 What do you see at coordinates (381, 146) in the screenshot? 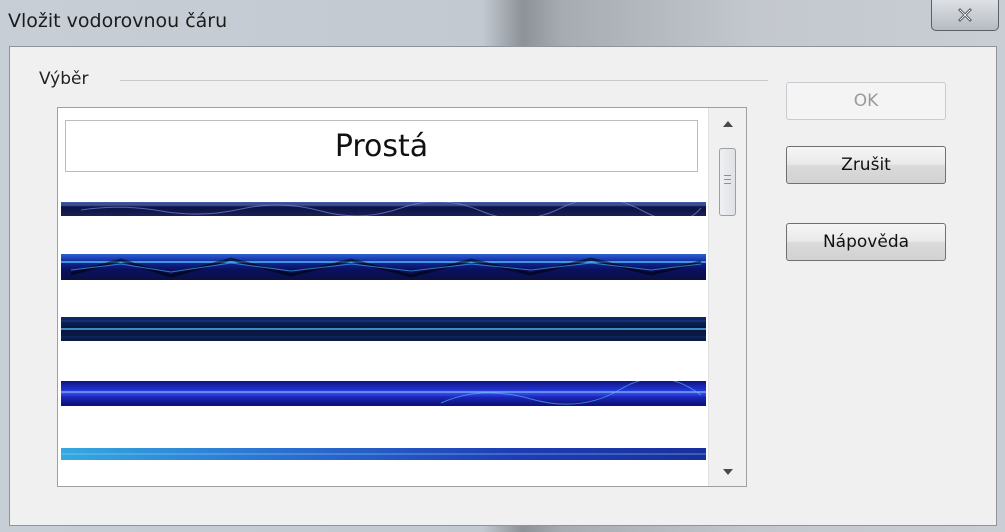
I see `list-item-plain: Prostá` at bounding box center [381, 146].